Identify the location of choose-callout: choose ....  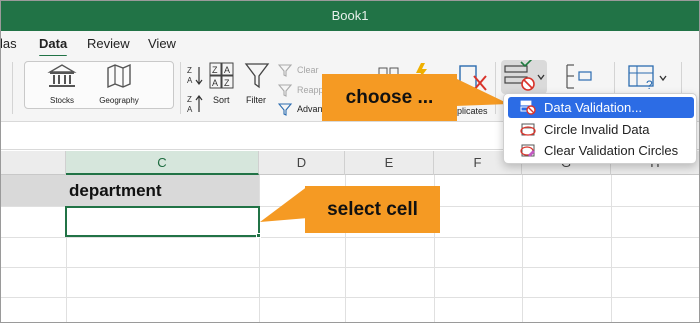
(389, 97).